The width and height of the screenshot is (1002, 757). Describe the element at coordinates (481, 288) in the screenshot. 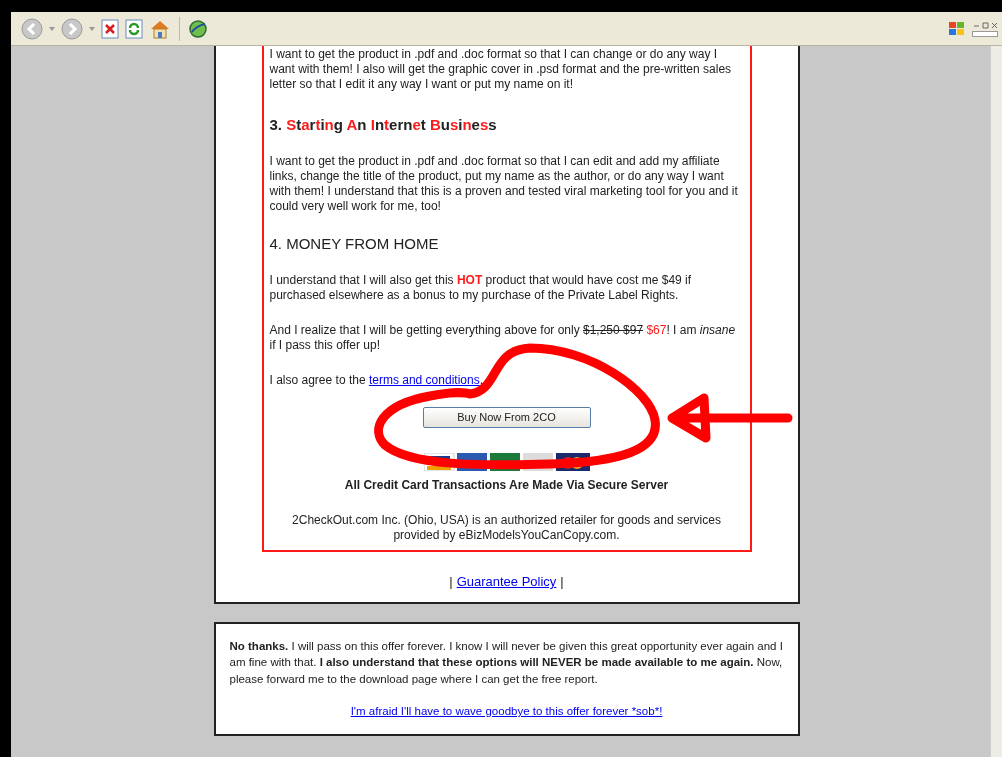

I see `paragraph: I understand that I will also get this HOT product that would have cost me $49 if purchased elsewhere as a bonus to my purchase of the Private Label Rights.` at that location.